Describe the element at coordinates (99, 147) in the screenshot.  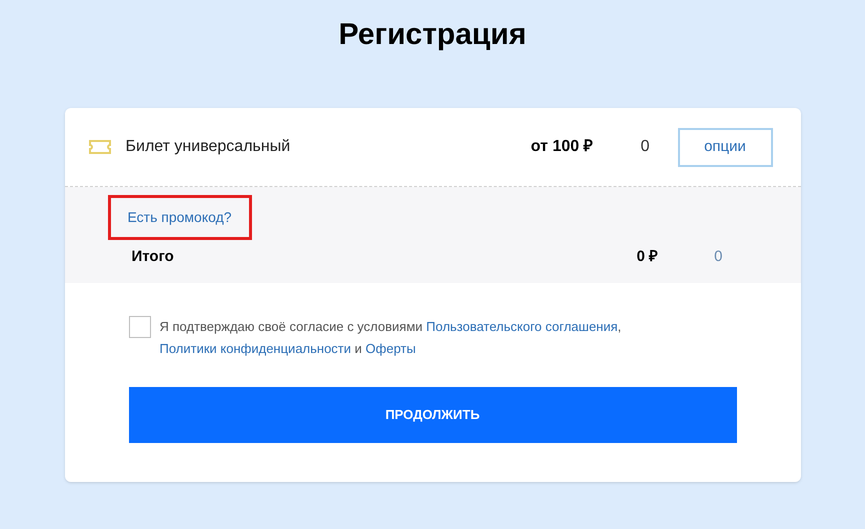
I see `ticket-icon` at that location.